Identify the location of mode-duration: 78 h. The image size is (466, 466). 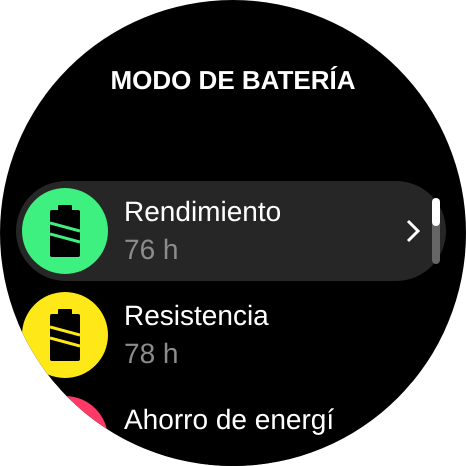
(152, 354).